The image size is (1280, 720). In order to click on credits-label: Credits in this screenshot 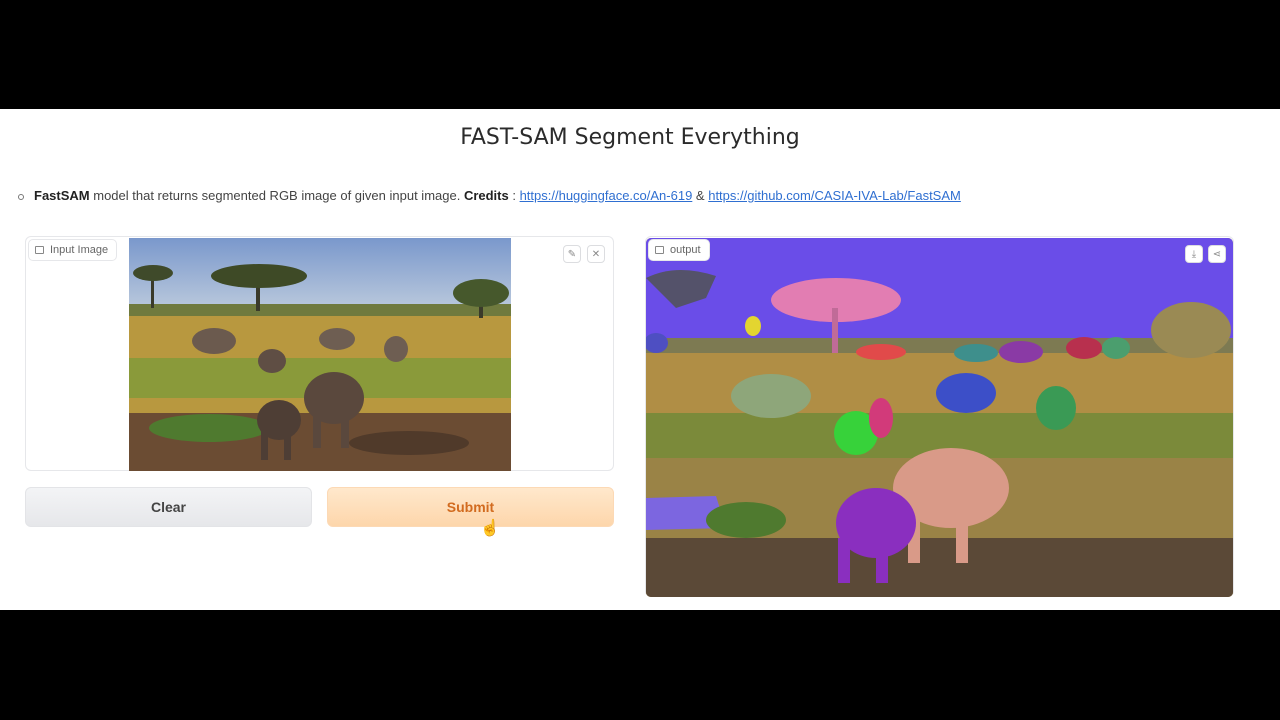, I will do `click(486, 195)`.